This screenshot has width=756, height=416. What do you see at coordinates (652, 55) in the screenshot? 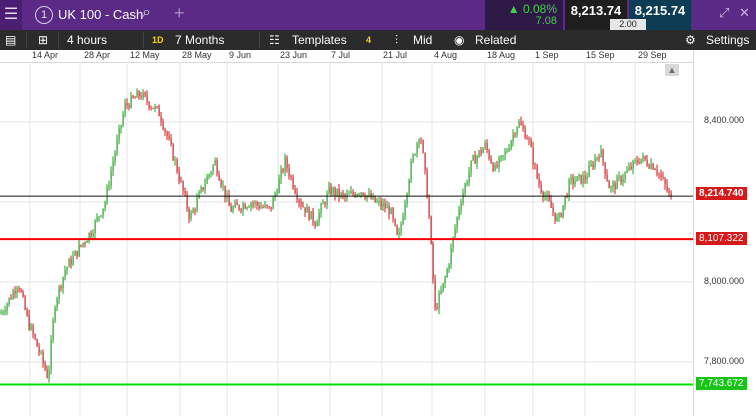
I see `date-label: 29 Sep` at bounding box center [652, 55].